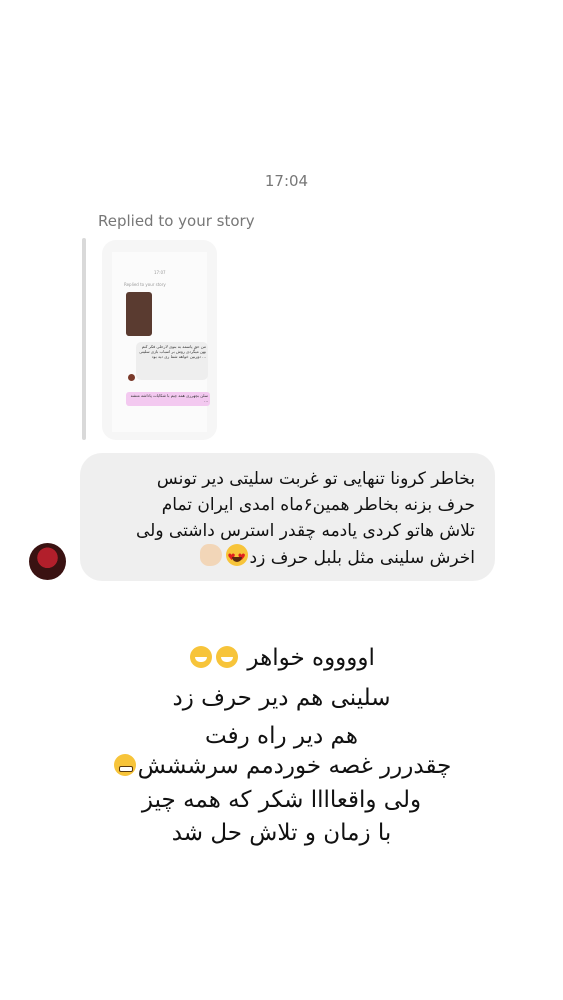 The image size is (563, 1000). Describe the element at coordinates (84, 339) in the screenshot. I see `reply-quote-bar` at that location.